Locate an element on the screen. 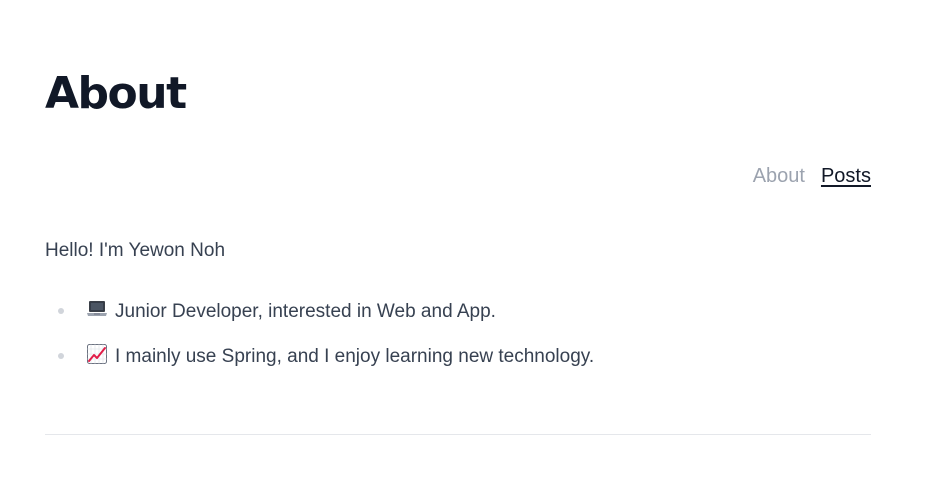 The height and width of the screenshot is (480, 936). divider is located at coordinates (458, 434).